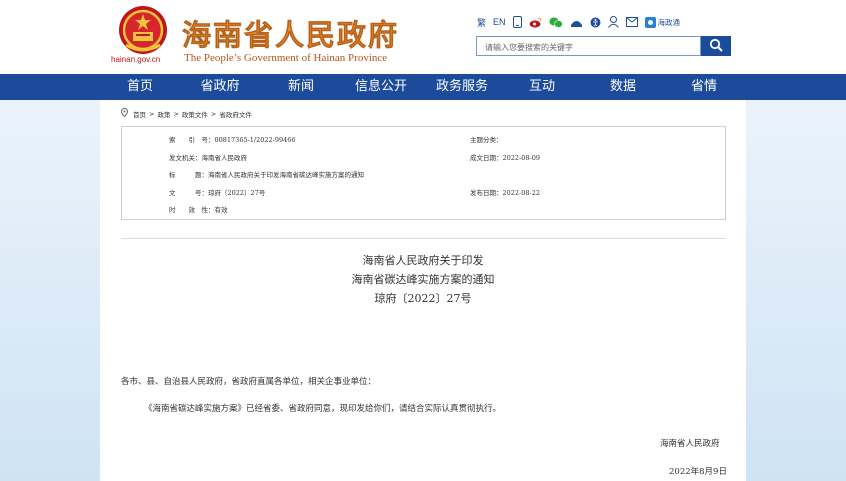 The height and width of the screenshot is (481, 846). Describe the element at coordinates (185, 158) in the screenshot. I see `meta-issuer-label: 发文机关：` at that location.